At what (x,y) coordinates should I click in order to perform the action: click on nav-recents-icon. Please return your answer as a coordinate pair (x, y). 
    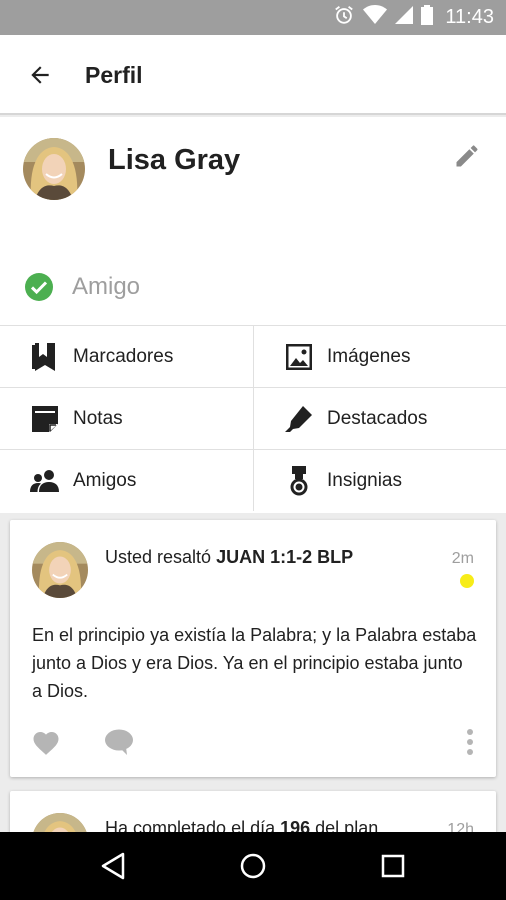
    Looking at the image, I should click on (393, 866).